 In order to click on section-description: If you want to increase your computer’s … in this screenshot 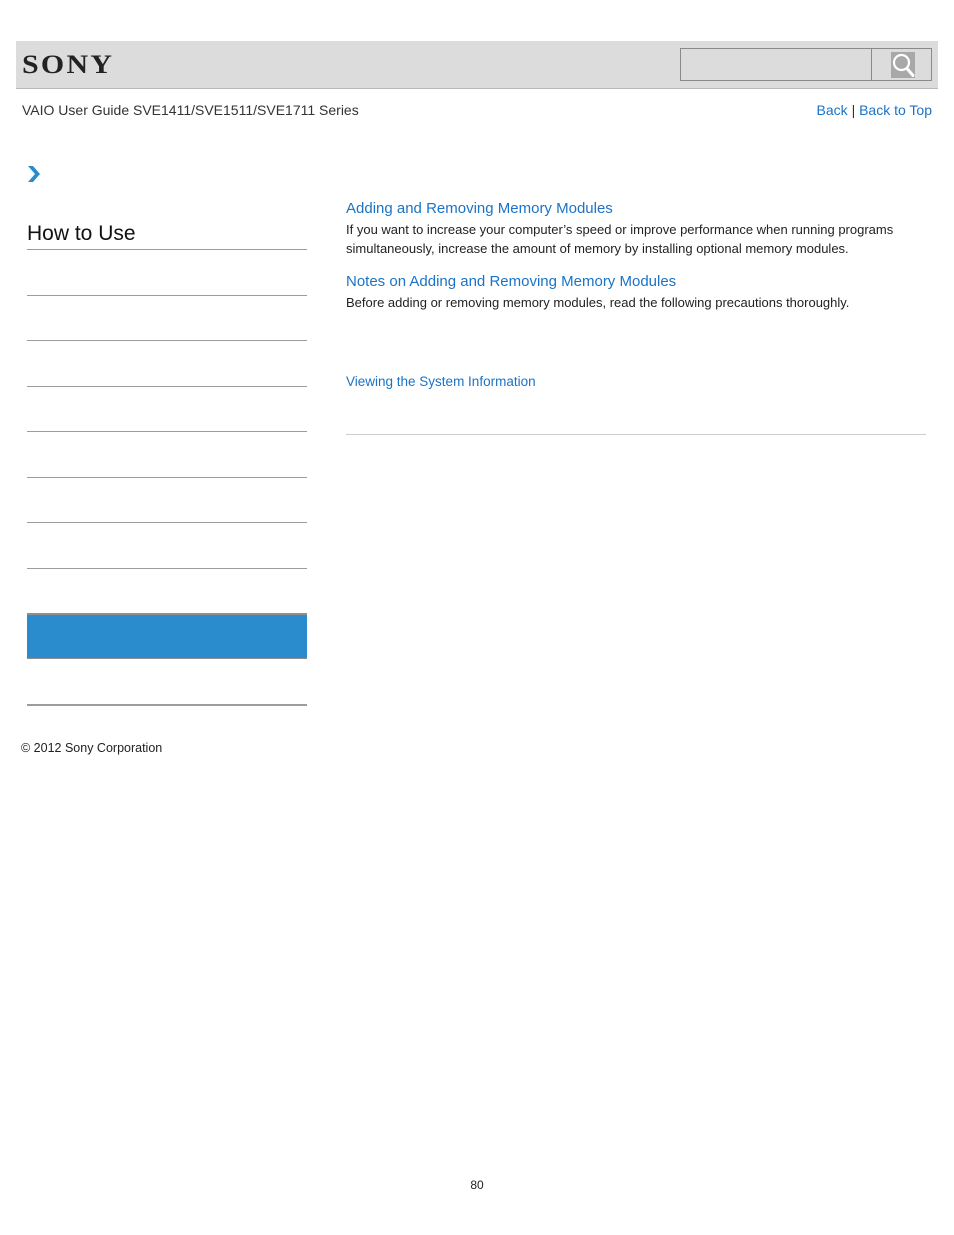, I will do `click(620, 239)`.